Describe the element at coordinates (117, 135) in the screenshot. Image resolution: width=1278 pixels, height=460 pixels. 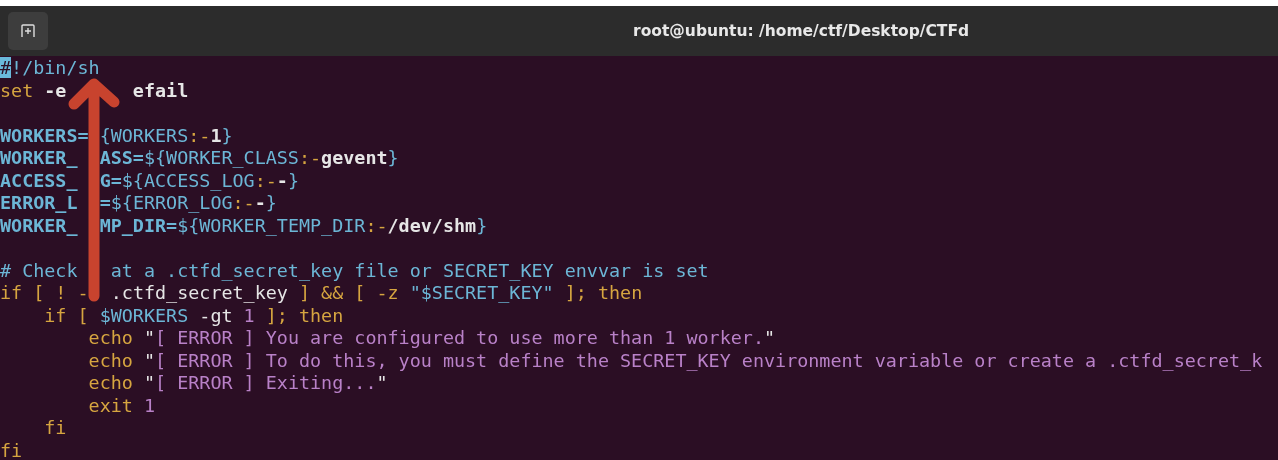
I see `code-line: WORKERS= {WORKERS:-1}` at that location.